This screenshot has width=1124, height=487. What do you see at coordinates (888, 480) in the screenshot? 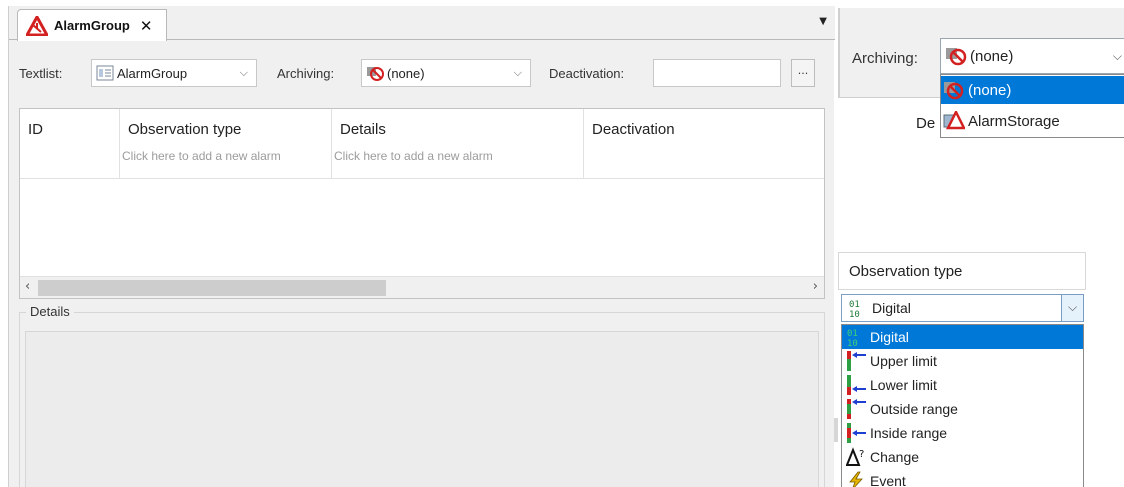
I see `option-label: Event` at bounding box center [888, 480].